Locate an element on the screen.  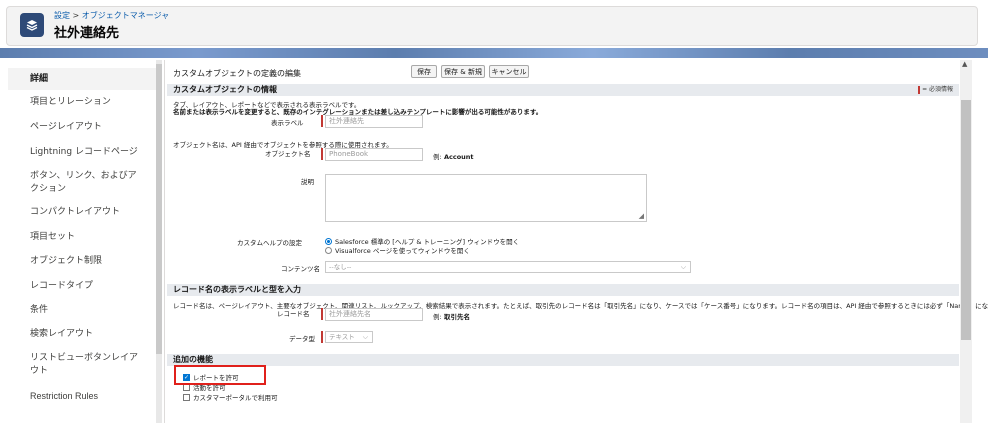
main-scrollbar: ▲ is located at coordinates (966, 241).